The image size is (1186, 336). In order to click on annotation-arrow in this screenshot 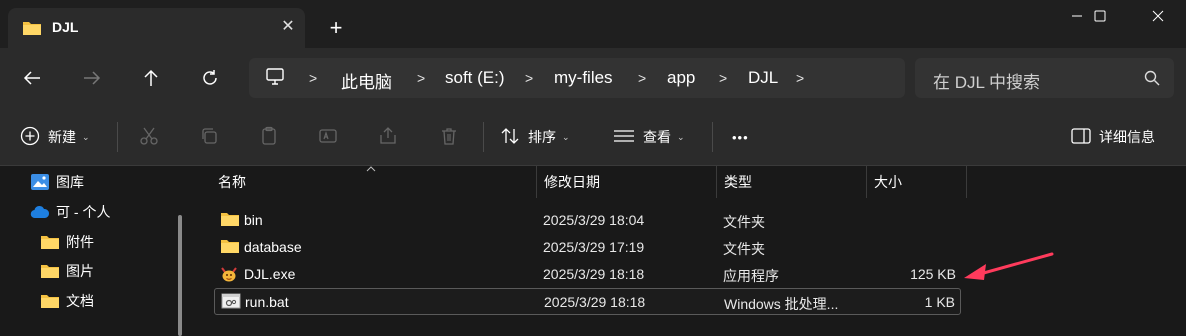, I will do `click(1008, 267)`.